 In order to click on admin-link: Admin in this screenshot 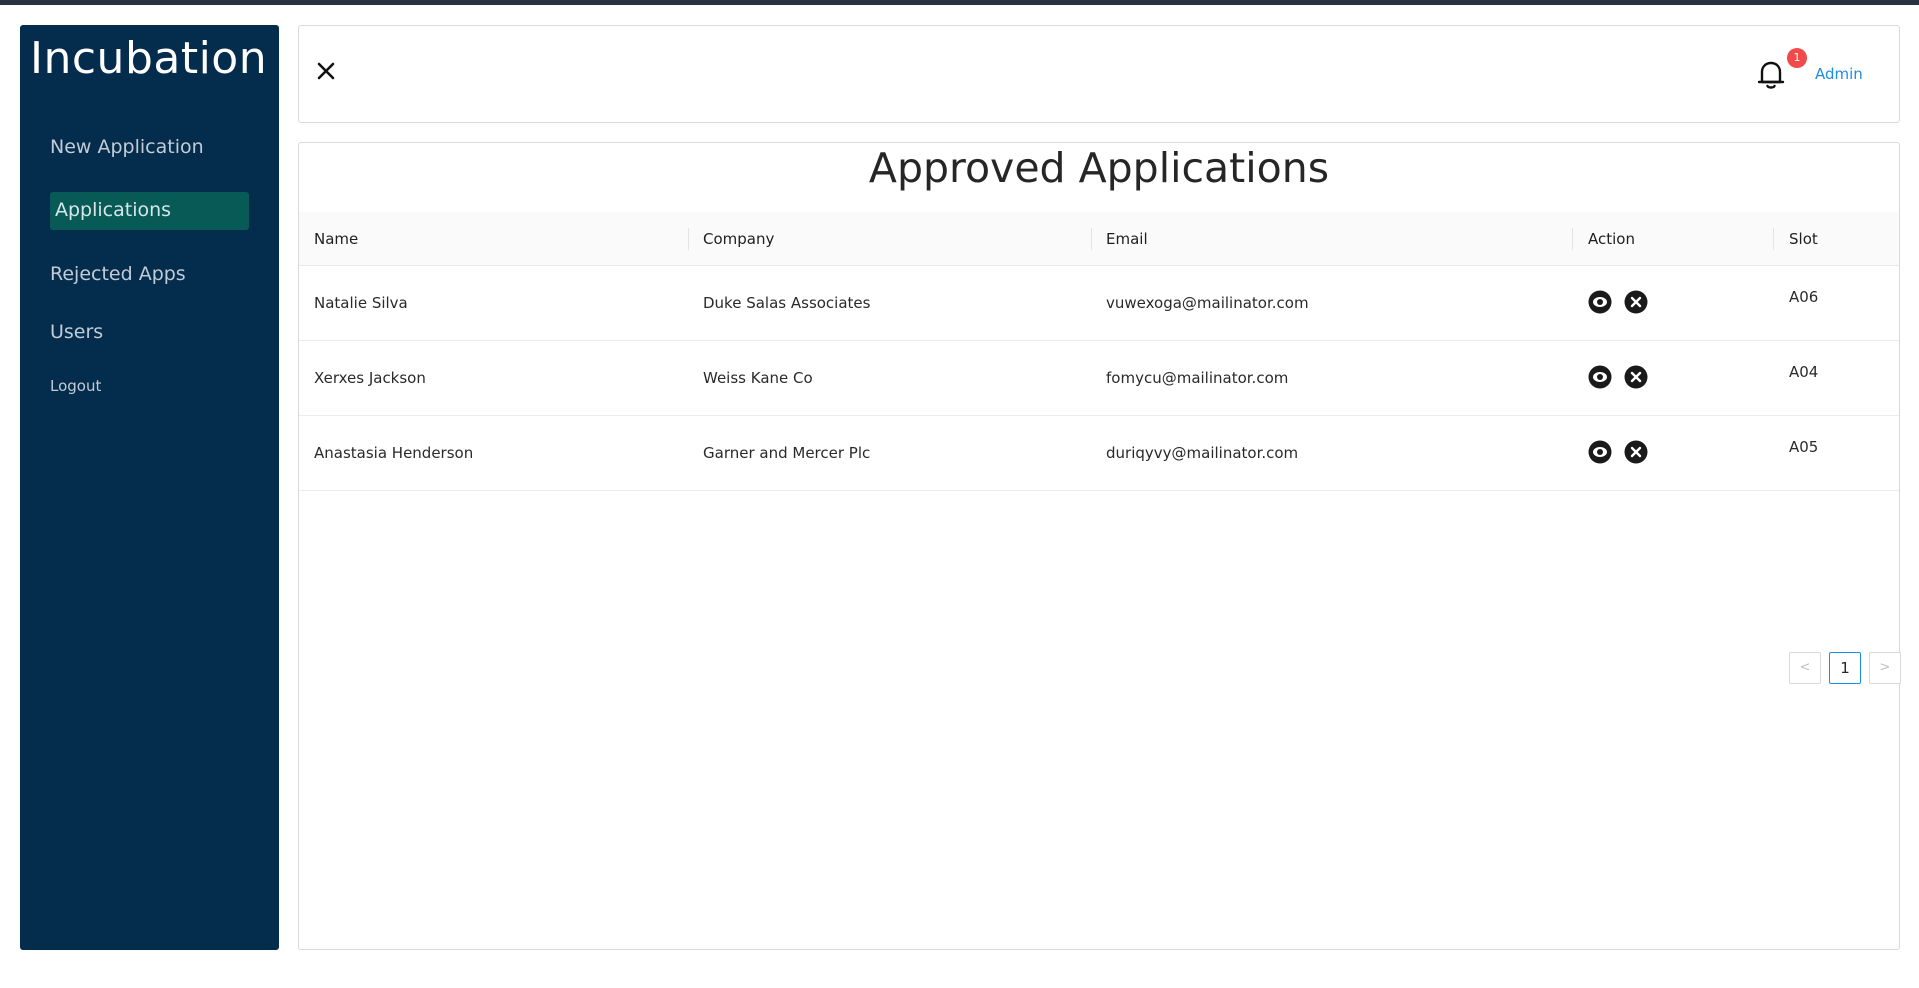, I will do `click(1839, 74)`.